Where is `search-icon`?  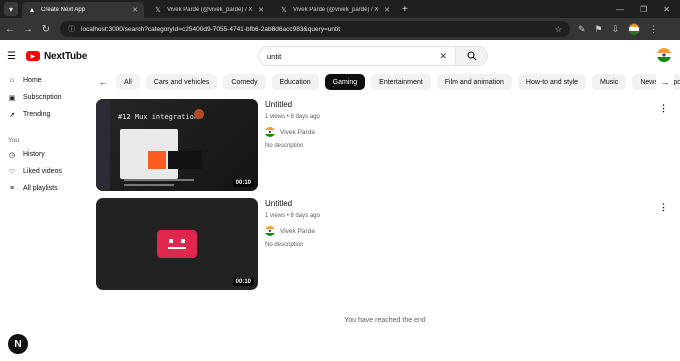
search-icon is located at coordinates (471, 56).